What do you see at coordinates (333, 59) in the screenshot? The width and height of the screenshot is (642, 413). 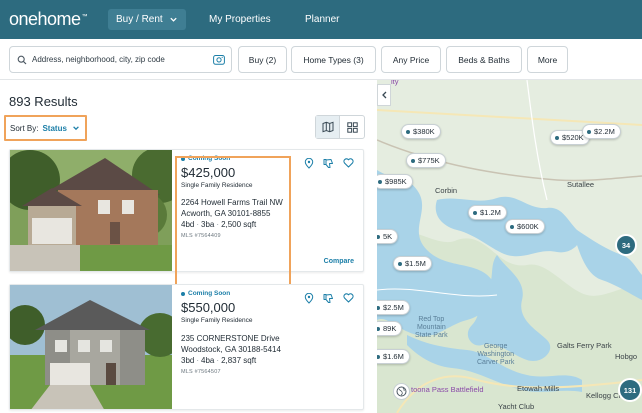 I see `home-types-filter-button: Home Types (3)` at bounding box center [333, 59].